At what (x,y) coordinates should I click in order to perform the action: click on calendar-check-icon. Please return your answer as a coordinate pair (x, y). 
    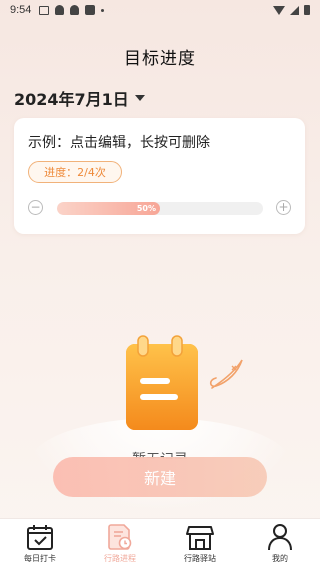
    Looking at the image, I should click on (40, 537).